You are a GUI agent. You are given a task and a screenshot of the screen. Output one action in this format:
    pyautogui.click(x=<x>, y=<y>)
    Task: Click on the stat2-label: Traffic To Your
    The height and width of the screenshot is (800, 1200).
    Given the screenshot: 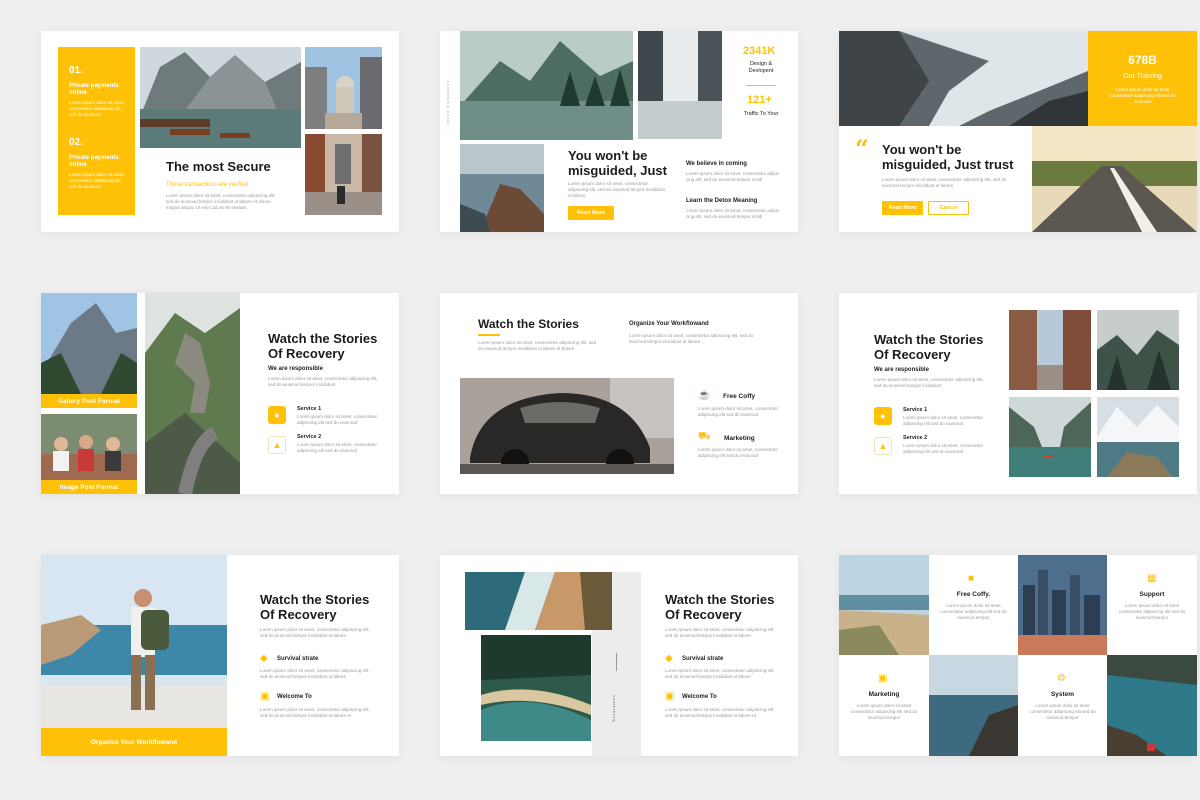 What is the action you would take?
    pyautogui.click(x=761, y=114)
    